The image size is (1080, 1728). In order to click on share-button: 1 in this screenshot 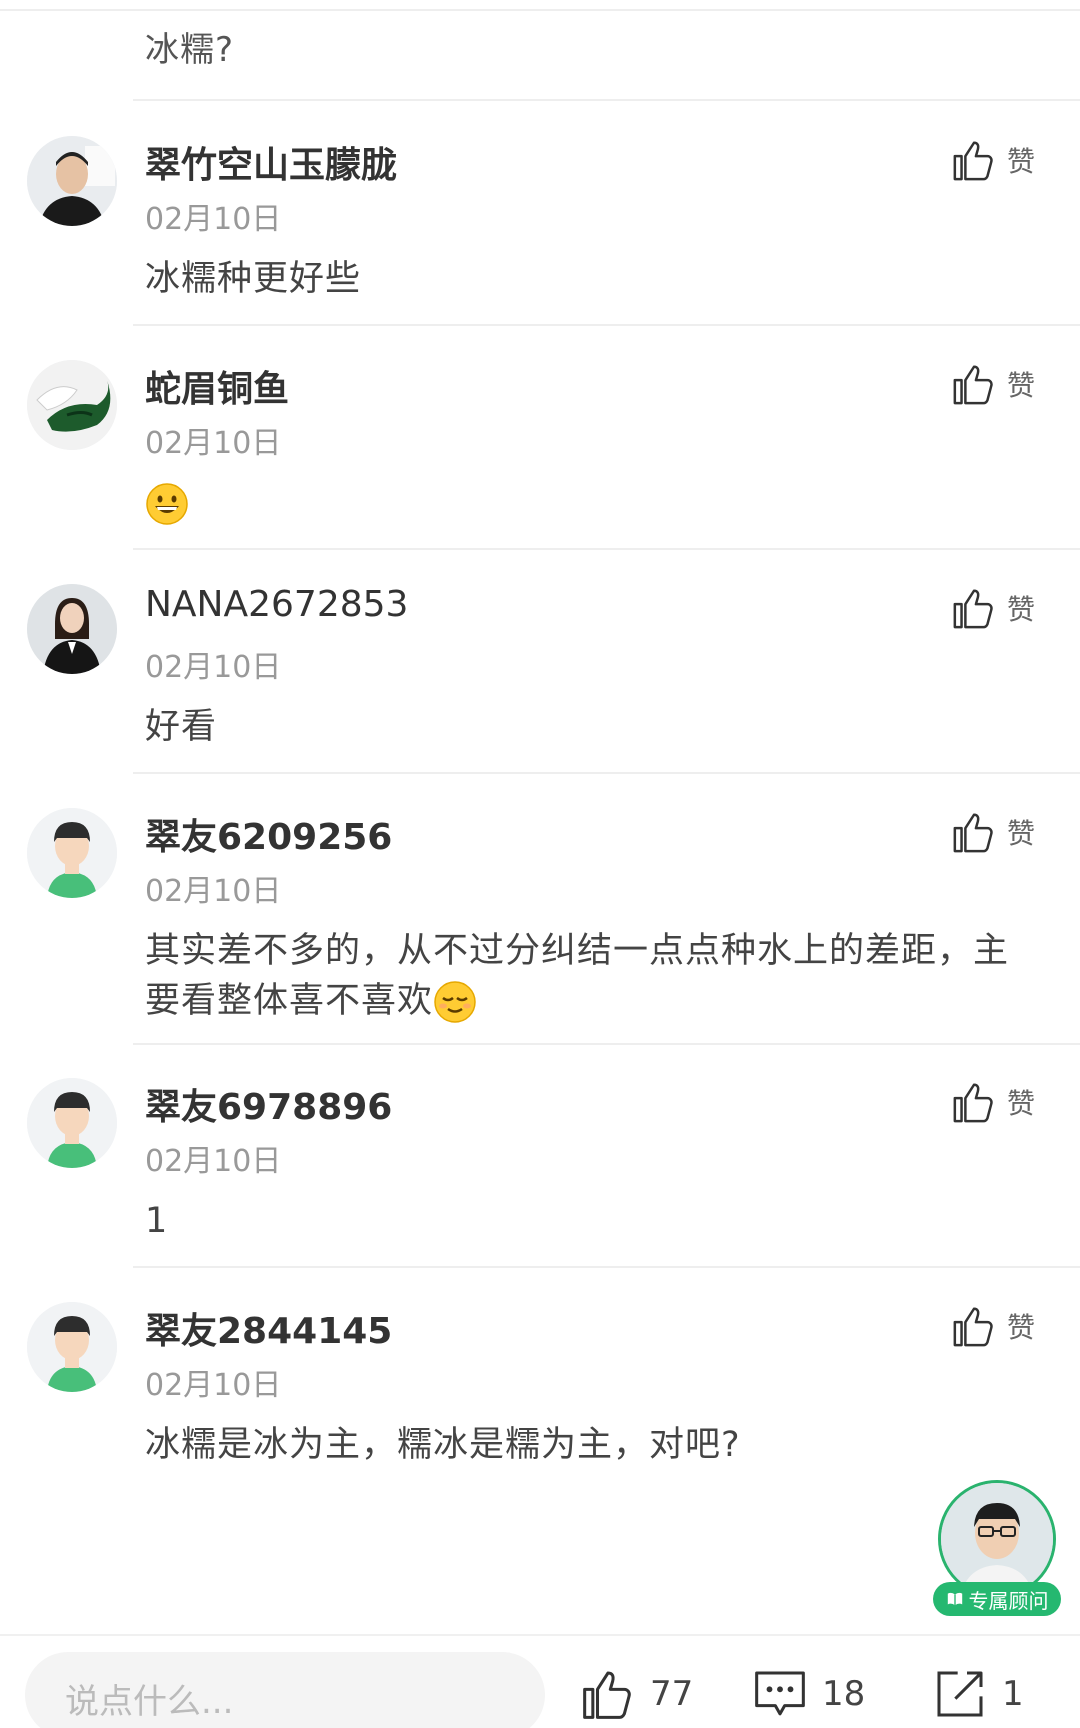, I will do `click(978, 1694)`.